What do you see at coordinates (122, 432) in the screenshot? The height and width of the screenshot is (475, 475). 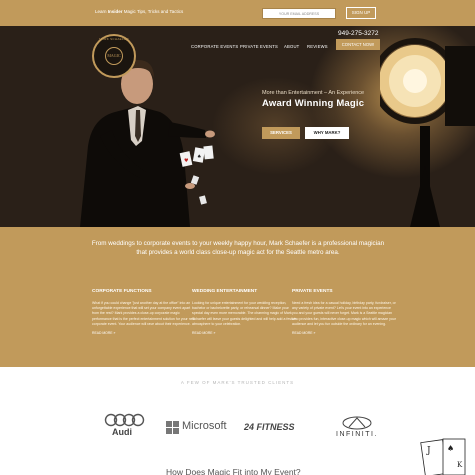 I see `audi-text: Audi` at bounding box center [122, 432].